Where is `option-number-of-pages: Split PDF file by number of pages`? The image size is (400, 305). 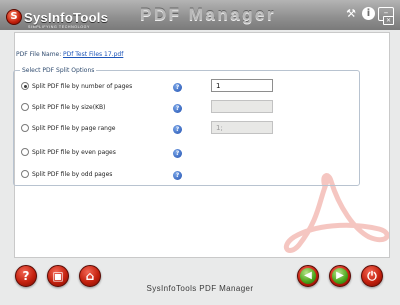 option-number-of-pages: Split PDF file by number of pages is located at coordinates (76, 86).